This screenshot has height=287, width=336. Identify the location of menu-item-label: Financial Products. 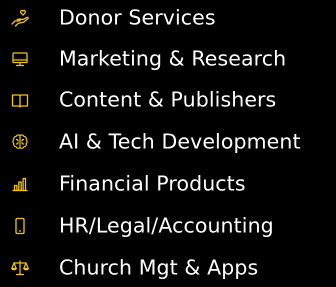
(152, 183).